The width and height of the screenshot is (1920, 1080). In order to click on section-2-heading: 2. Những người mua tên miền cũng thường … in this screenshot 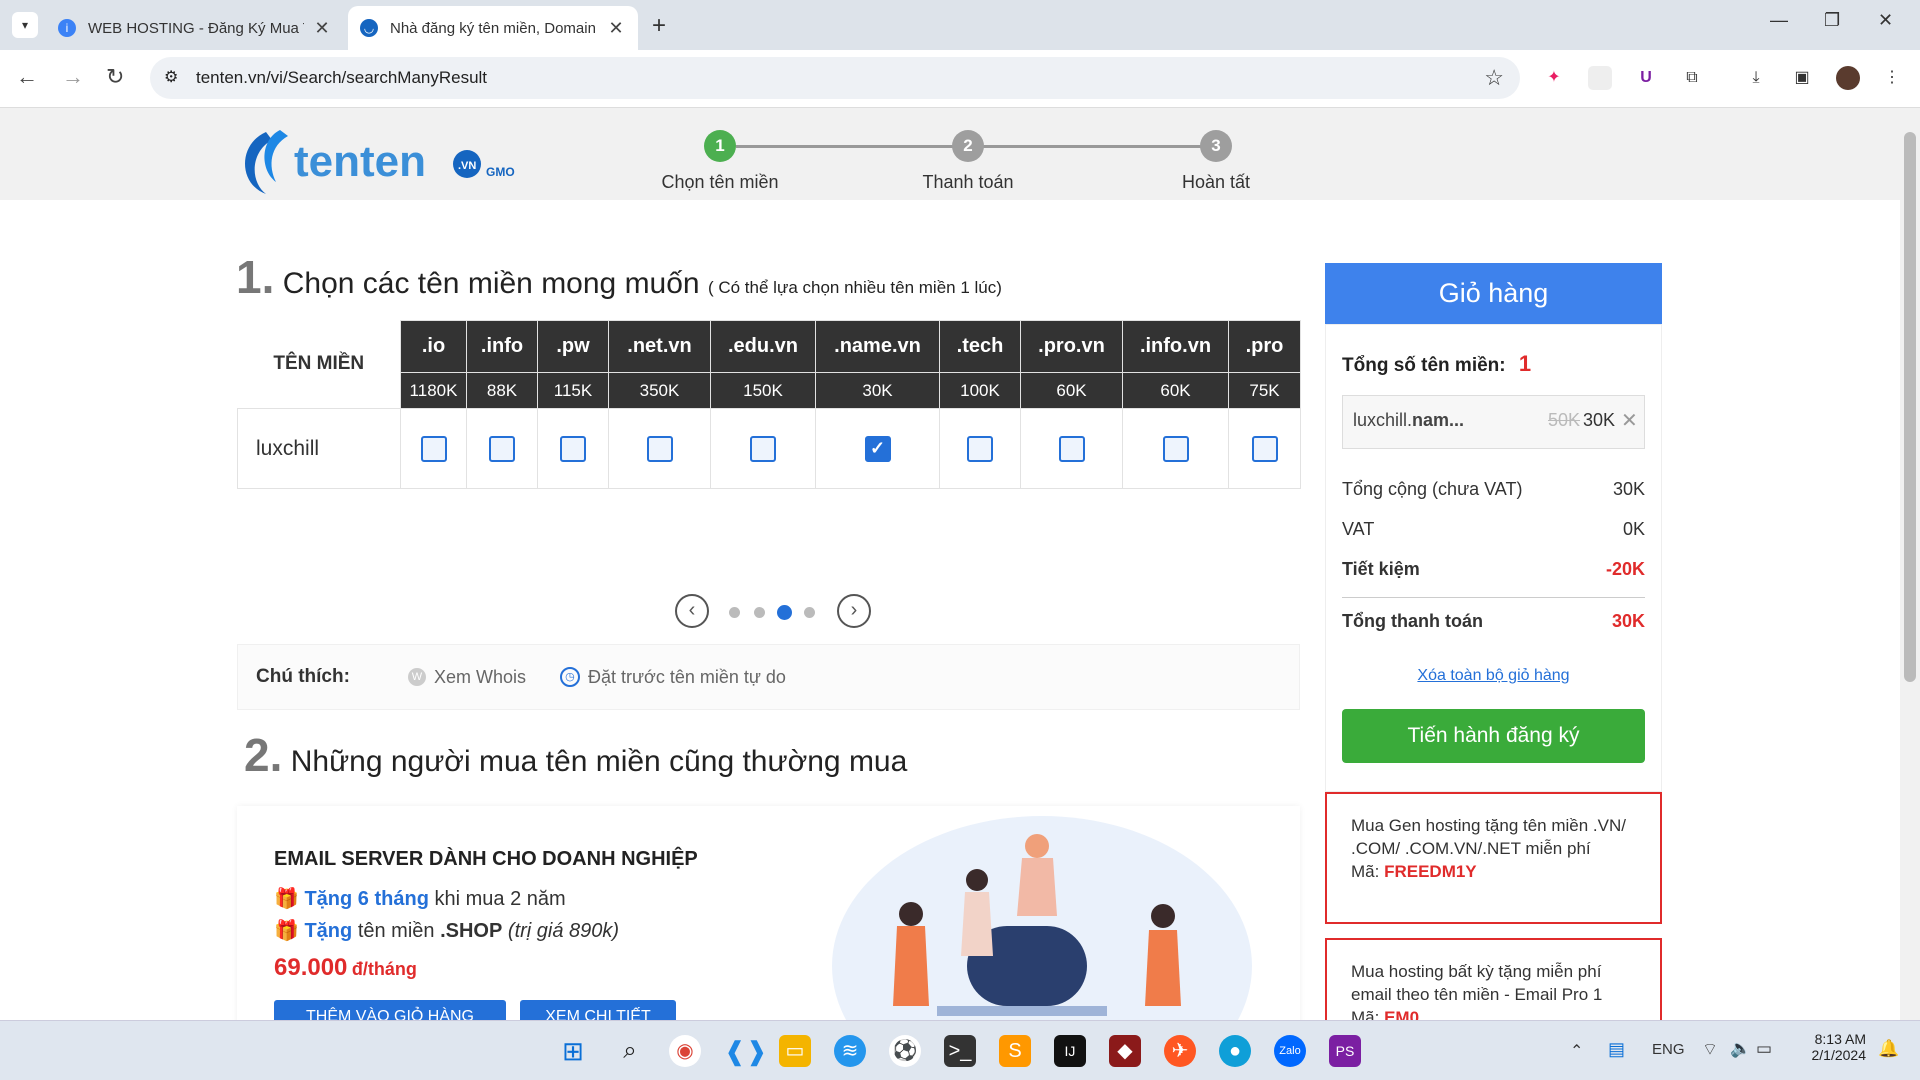, I will do `click(575, 755)`.